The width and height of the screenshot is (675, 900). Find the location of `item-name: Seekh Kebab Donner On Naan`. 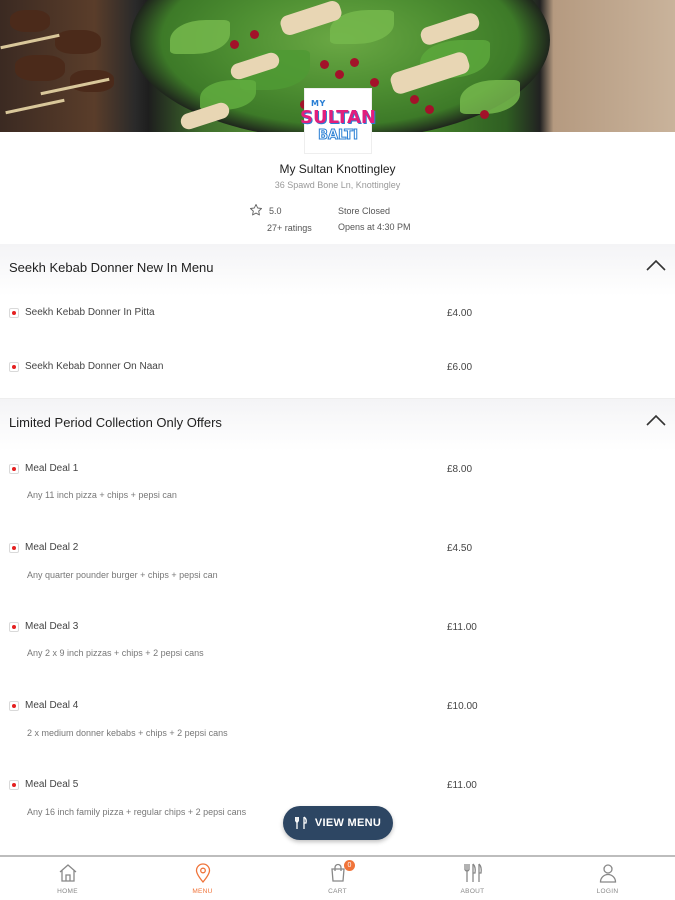

item-name: Seekh Kebab Donner On Naan is located at coordinates (94, 366).